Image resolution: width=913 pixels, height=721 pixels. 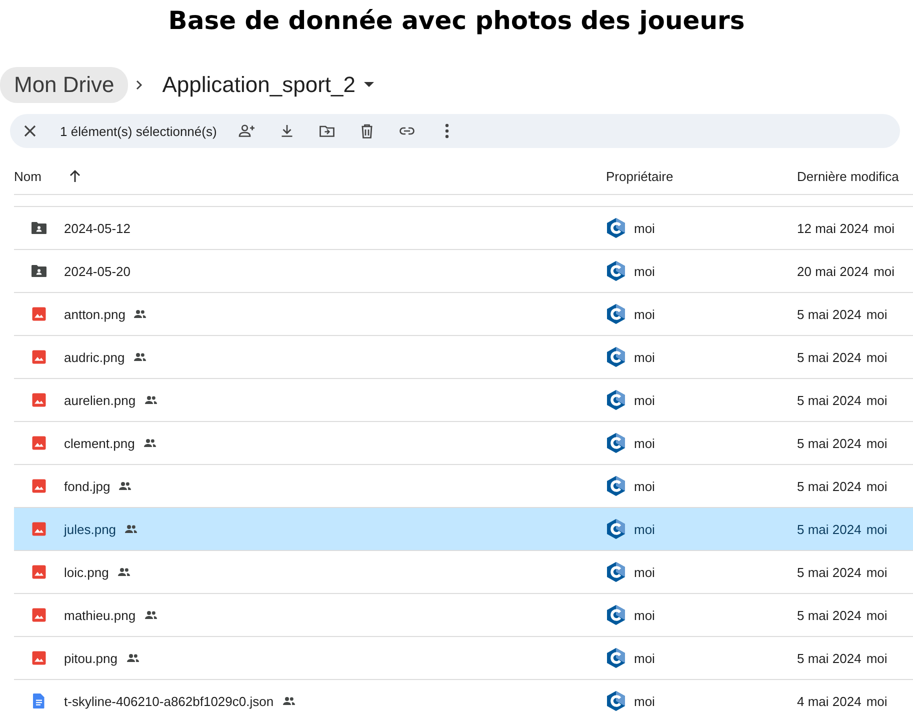 I want to click on file-row: audric.png moi 5 mai 2024 moi, so click(x=463, y=357).